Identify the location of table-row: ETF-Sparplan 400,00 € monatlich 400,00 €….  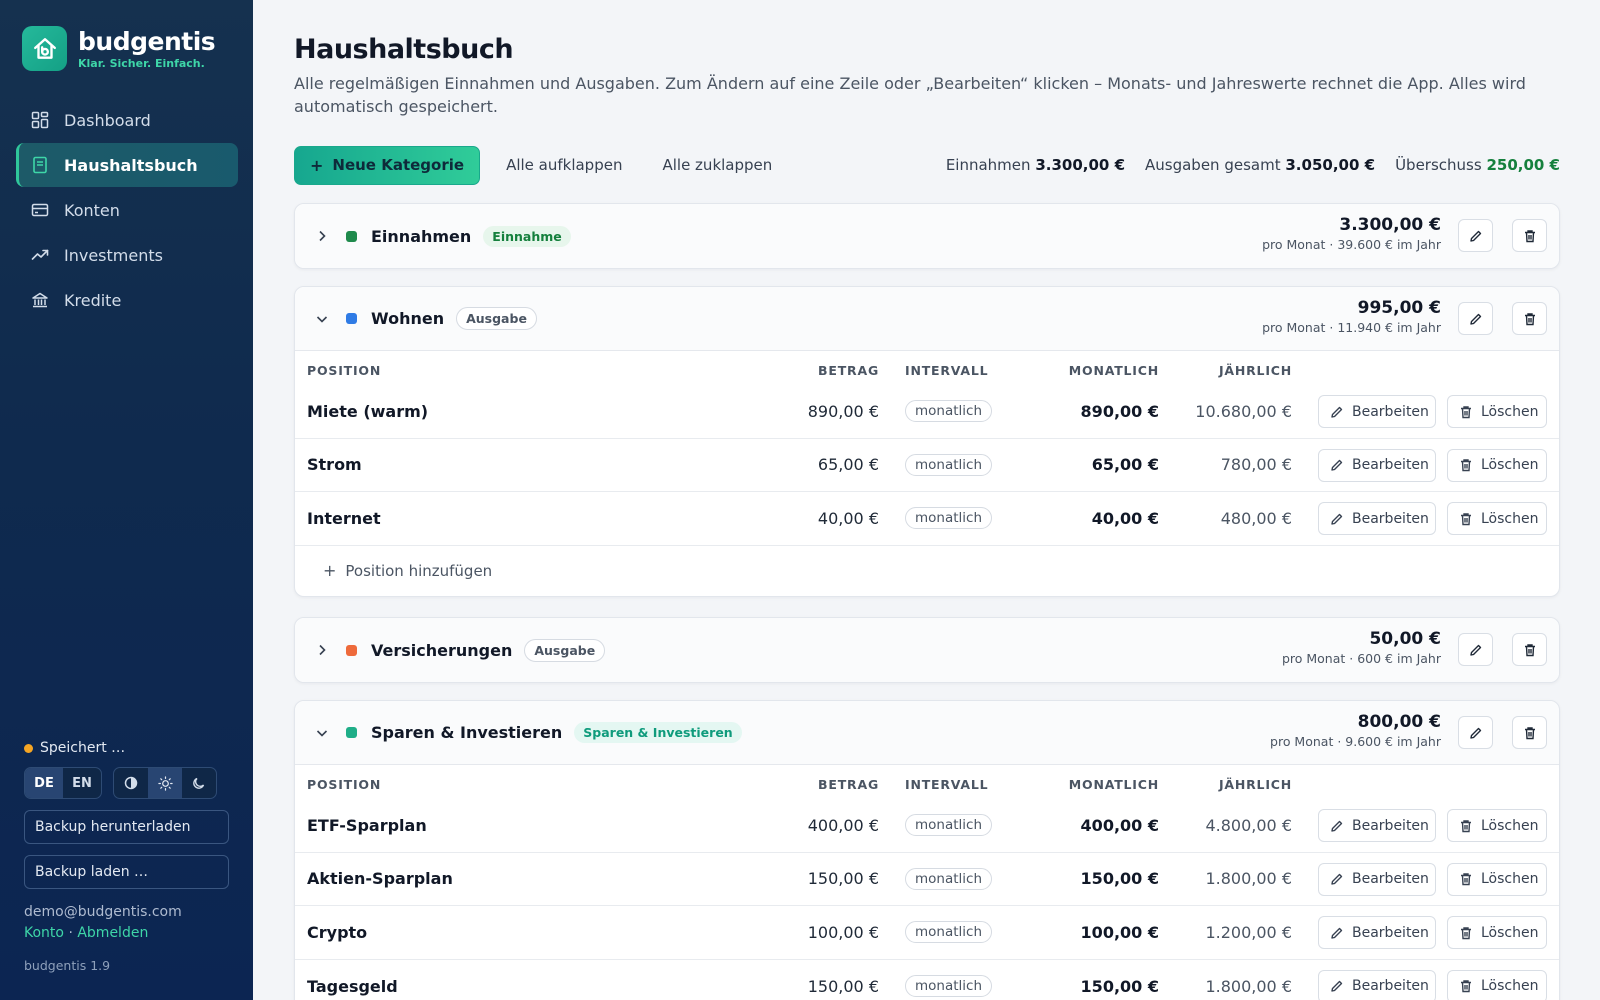
(927, 826).